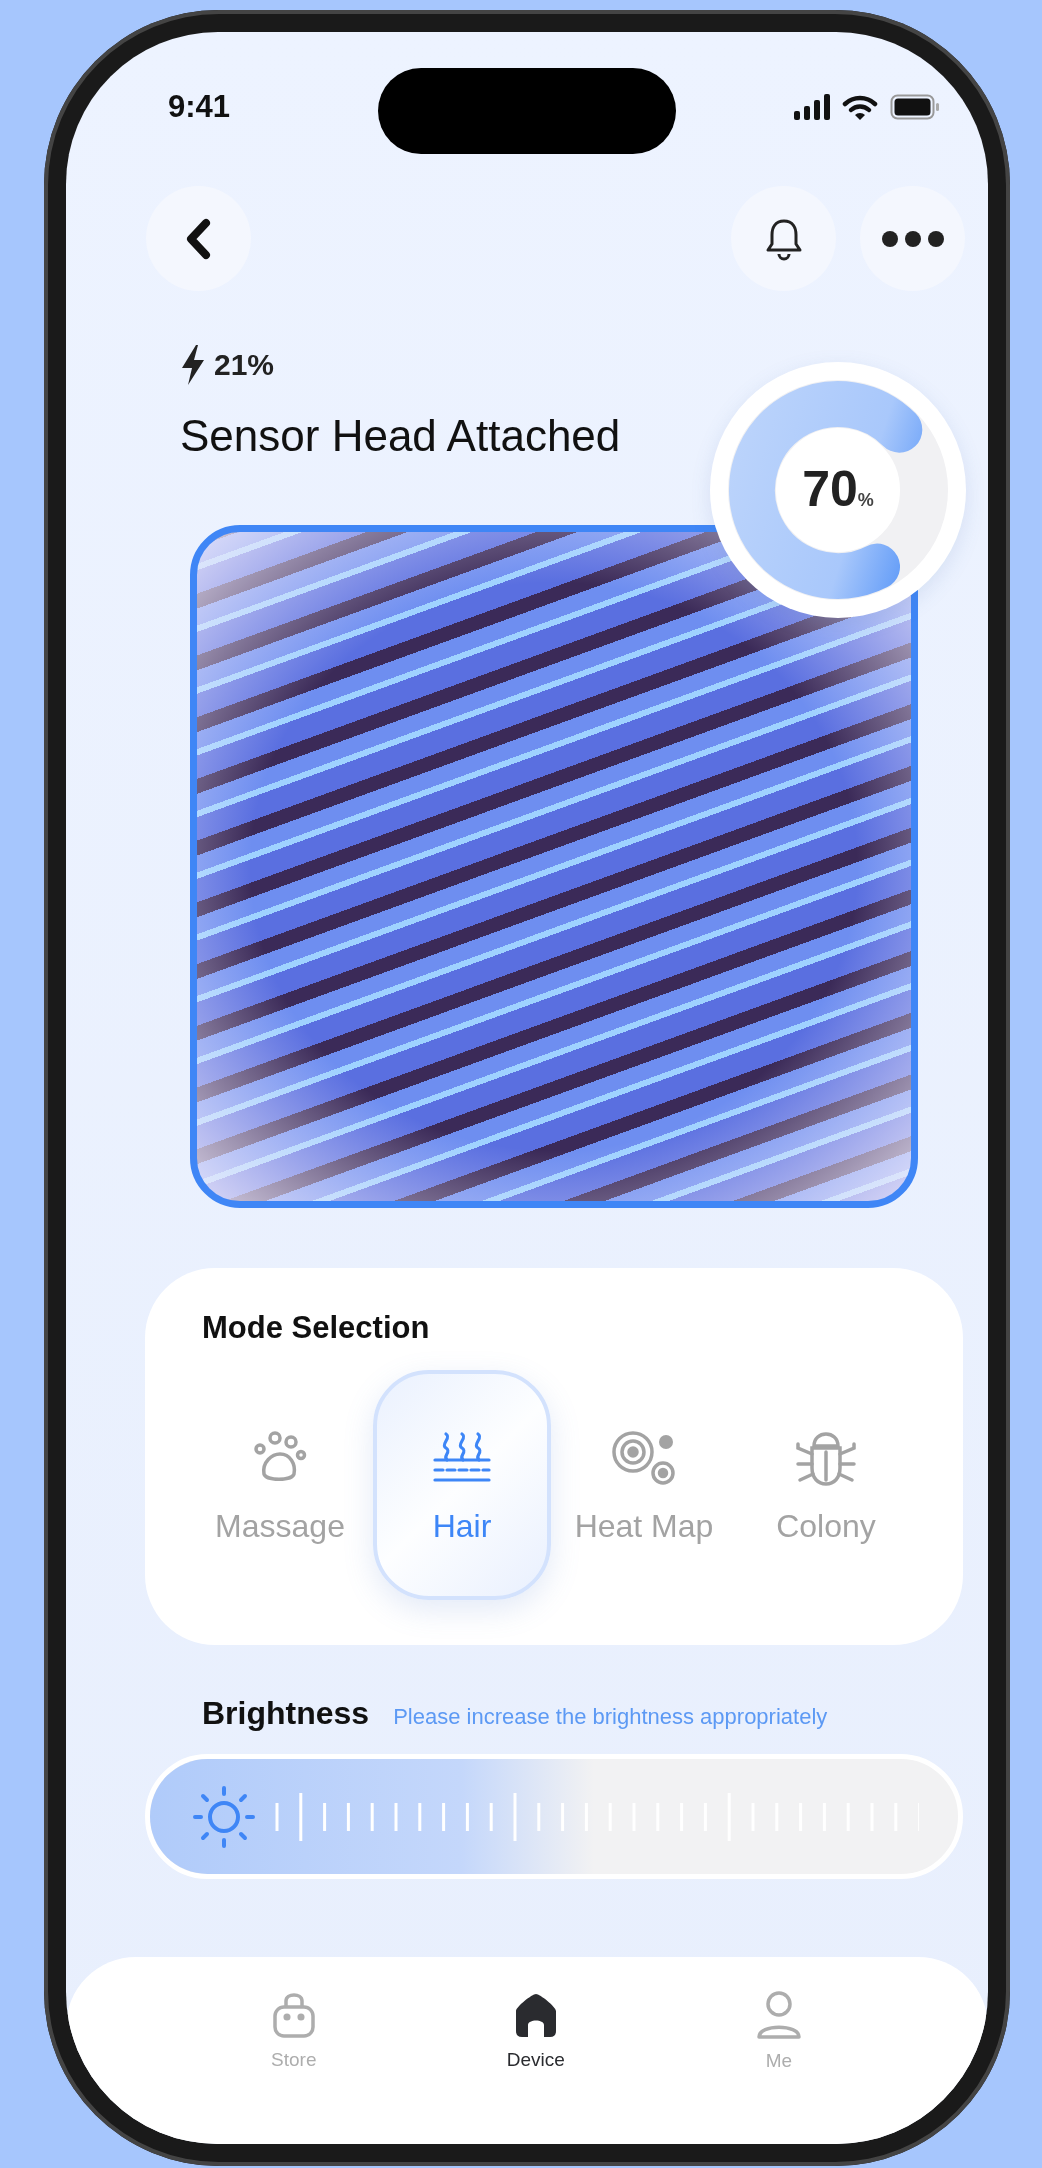 This screenshot has height=2168, width=1042. I want to click on mode-option: Heat Map, so click(644, 1485).